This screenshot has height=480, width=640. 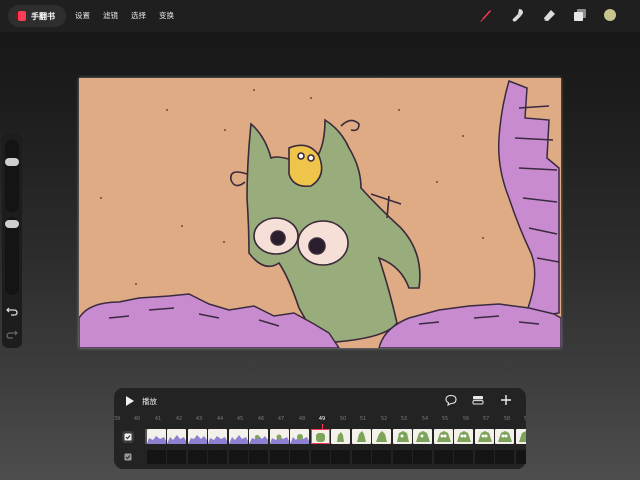 I want to click on brush-icon, so click(x=486, y=15).